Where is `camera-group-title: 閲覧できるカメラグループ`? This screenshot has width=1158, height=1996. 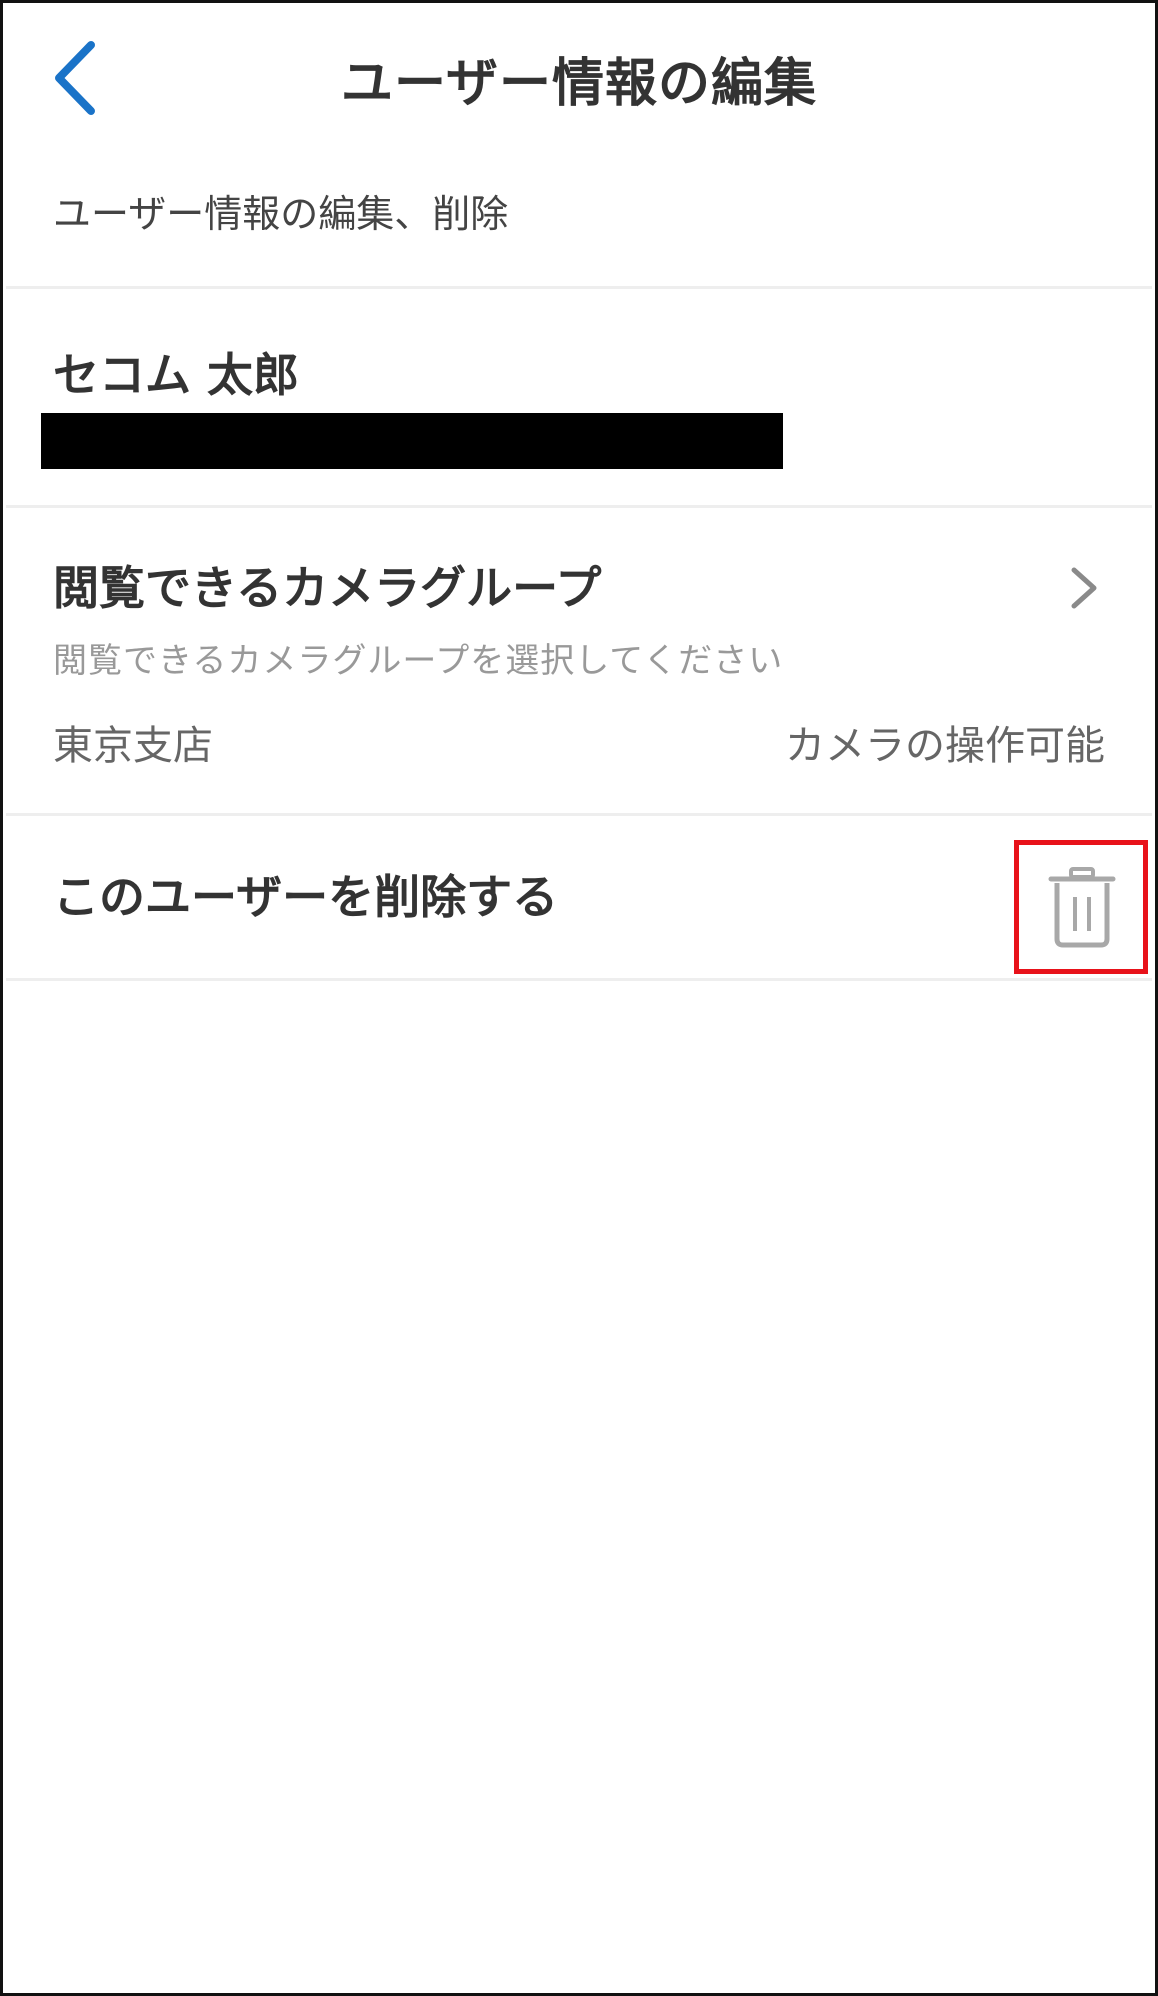 camera-group-title: 閲覧できるカメラグループ is located at coordinates (327, 588).